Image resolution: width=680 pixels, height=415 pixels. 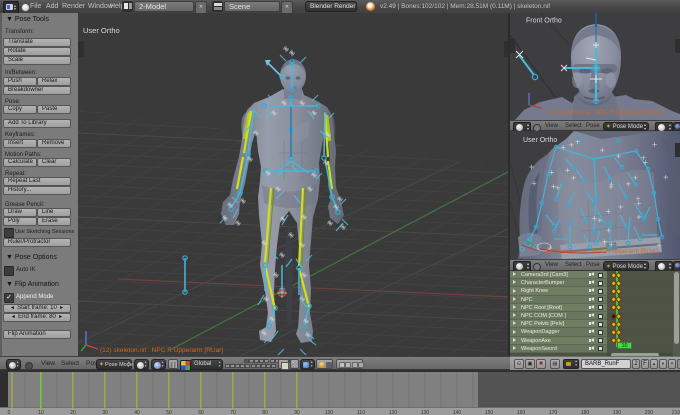 What do you see at coordinates (425, 412) in the screenshot?
I see `svg-text: 130` at bounding box center [425, 412].